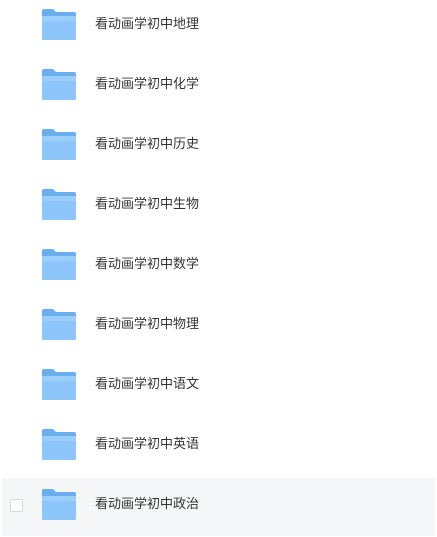  I want to click on list-item-folder-2: 看动画学初中化学, so click(218, 87).